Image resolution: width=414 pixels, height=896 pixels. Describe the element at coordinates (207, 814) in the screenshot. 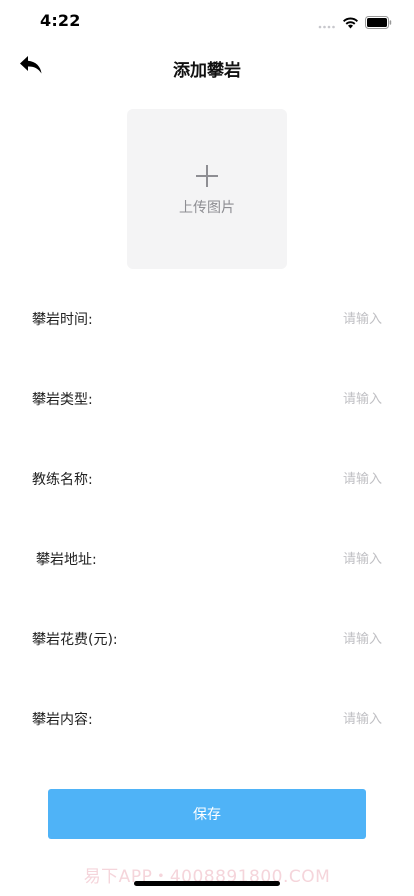

I see `save-button: 保存` at that location.